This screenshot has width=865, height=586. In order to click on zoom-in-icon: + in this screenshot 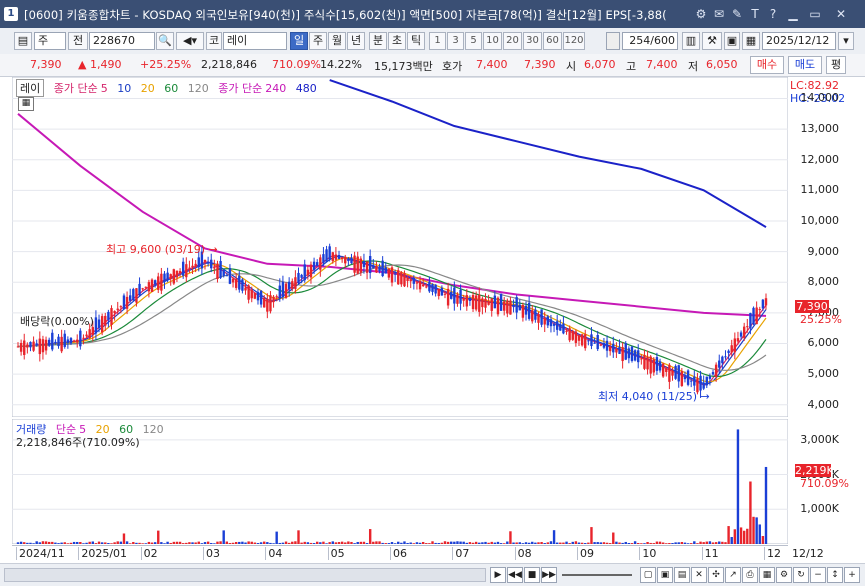, I will do `click(852, 575)`.